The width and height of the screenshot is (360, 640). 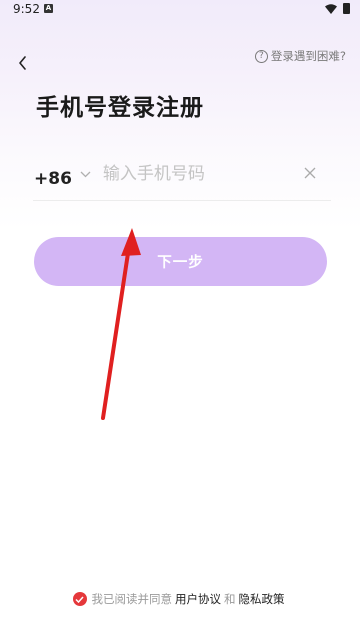 What do you see at coordinates (200, 174) in the screenshot?
I see `phone-number-input` at bounding box center [200, 174].